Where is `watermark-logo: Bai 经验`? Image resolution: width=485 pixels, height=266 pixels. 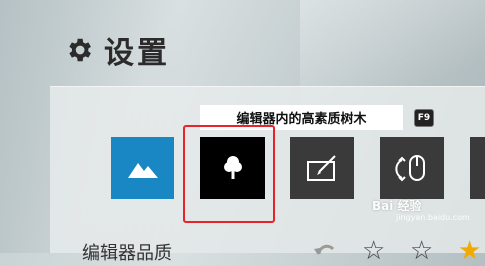 watermark-logo: Bai 经验 is located at coordinates (397, 206).